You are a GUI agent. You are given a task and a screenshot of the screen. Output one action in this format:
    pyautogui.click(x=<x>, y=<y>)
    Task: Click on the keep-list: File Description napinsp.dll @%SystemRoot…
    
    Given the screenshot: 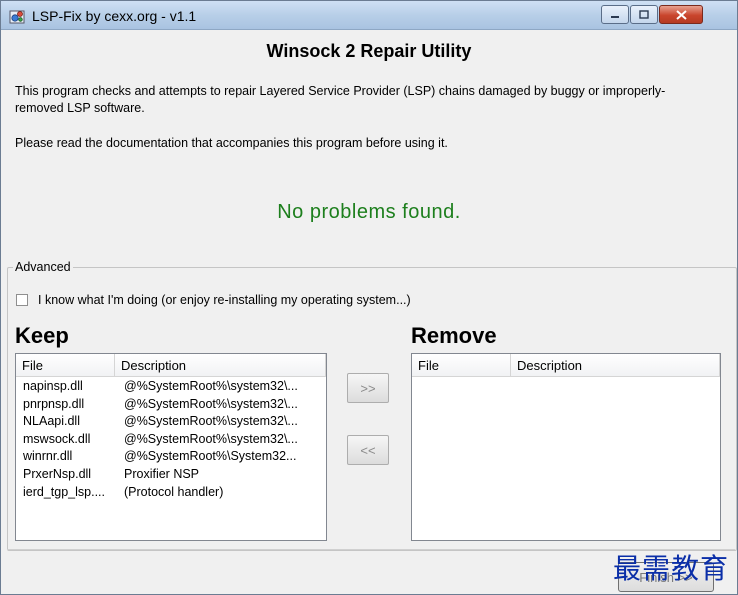 What is the action you would take?
    pyautogui.click(x=171, y=447)
    